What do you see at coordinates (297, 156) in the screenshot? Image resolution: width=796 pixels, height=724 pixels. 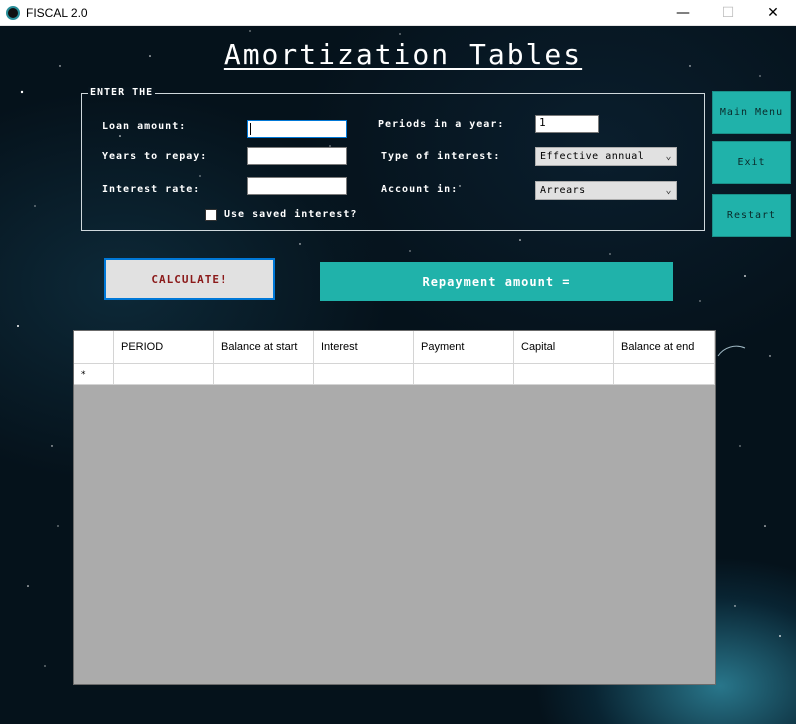 I see `years-to-repay-input` at bounding box center [297, 156].